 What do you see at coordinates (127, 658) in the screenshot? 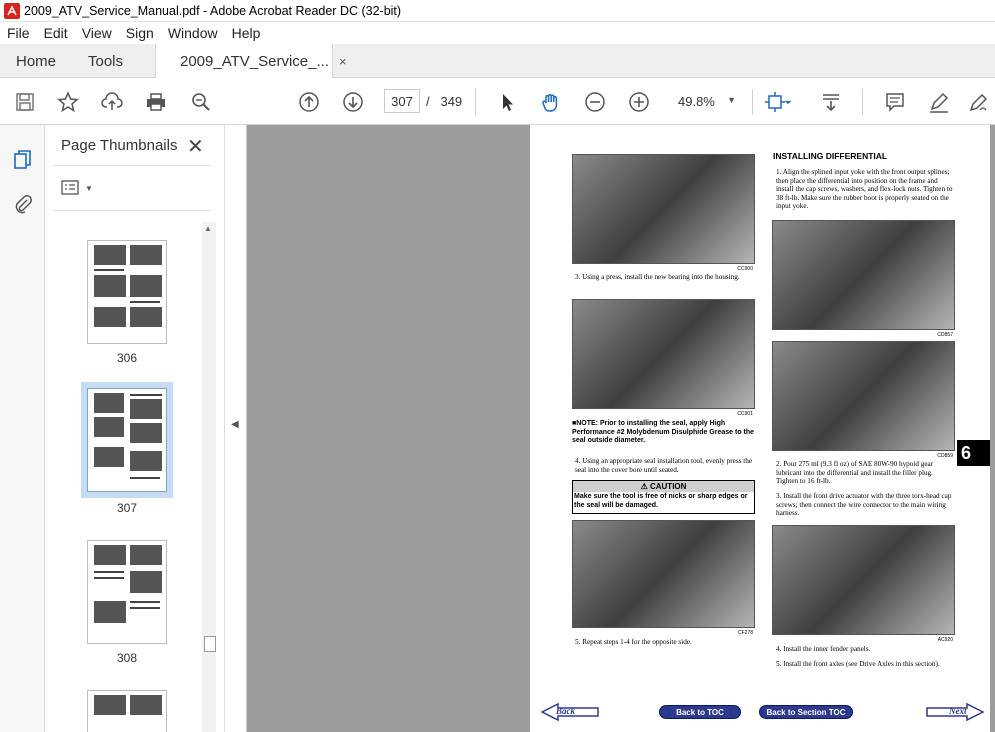
I see `thumbnail-label: 308` at bounding box center [127, 658].